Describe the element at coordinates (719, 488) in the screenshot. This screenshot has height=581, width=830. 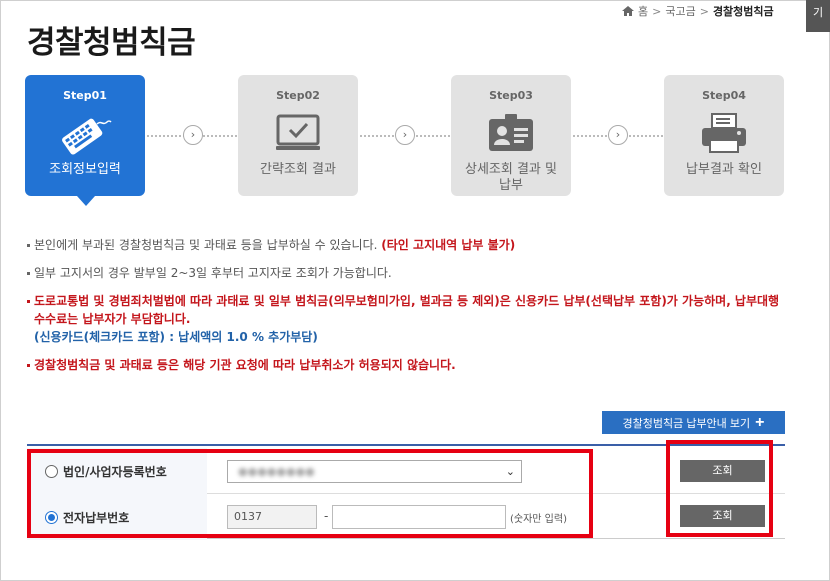
I see `highlight-box-buttons` at that location.